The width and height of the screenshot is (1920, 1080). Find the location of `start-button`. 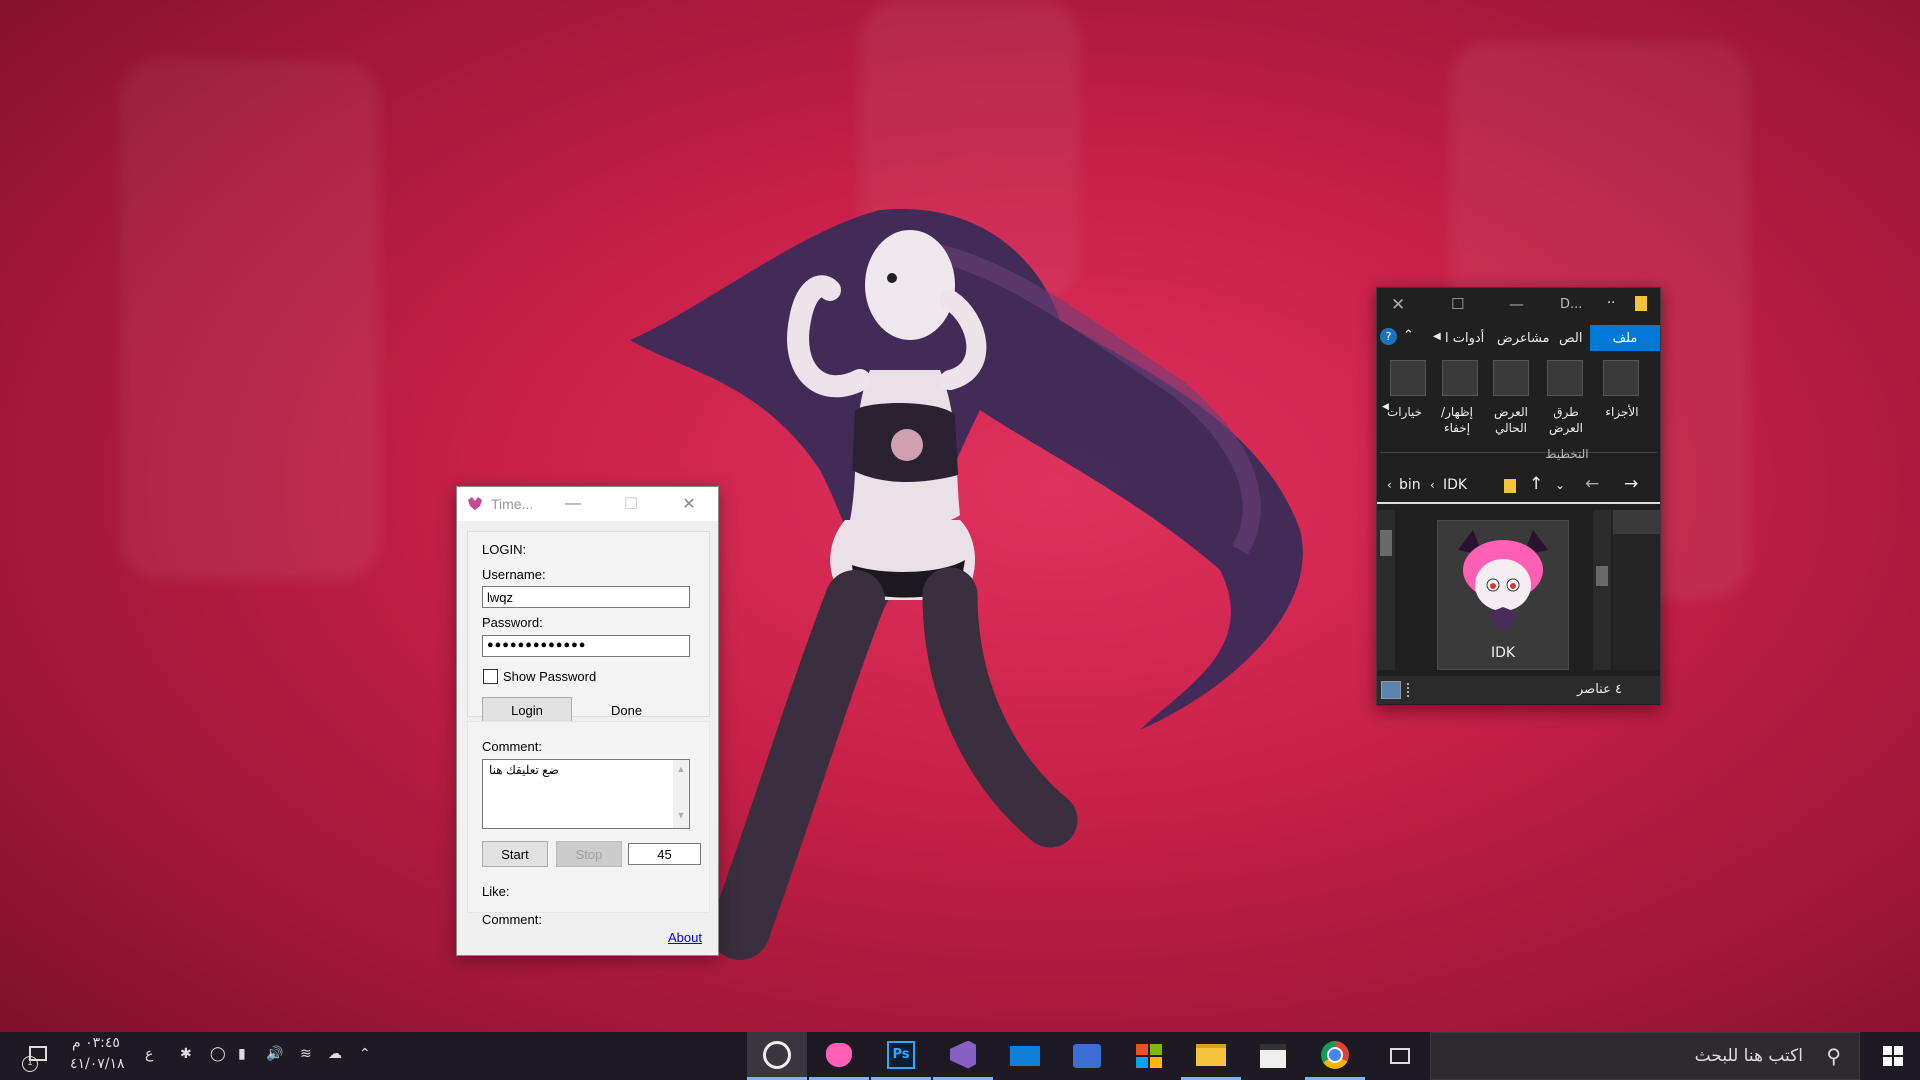

start-button is located at coordinates (1893, 1056).